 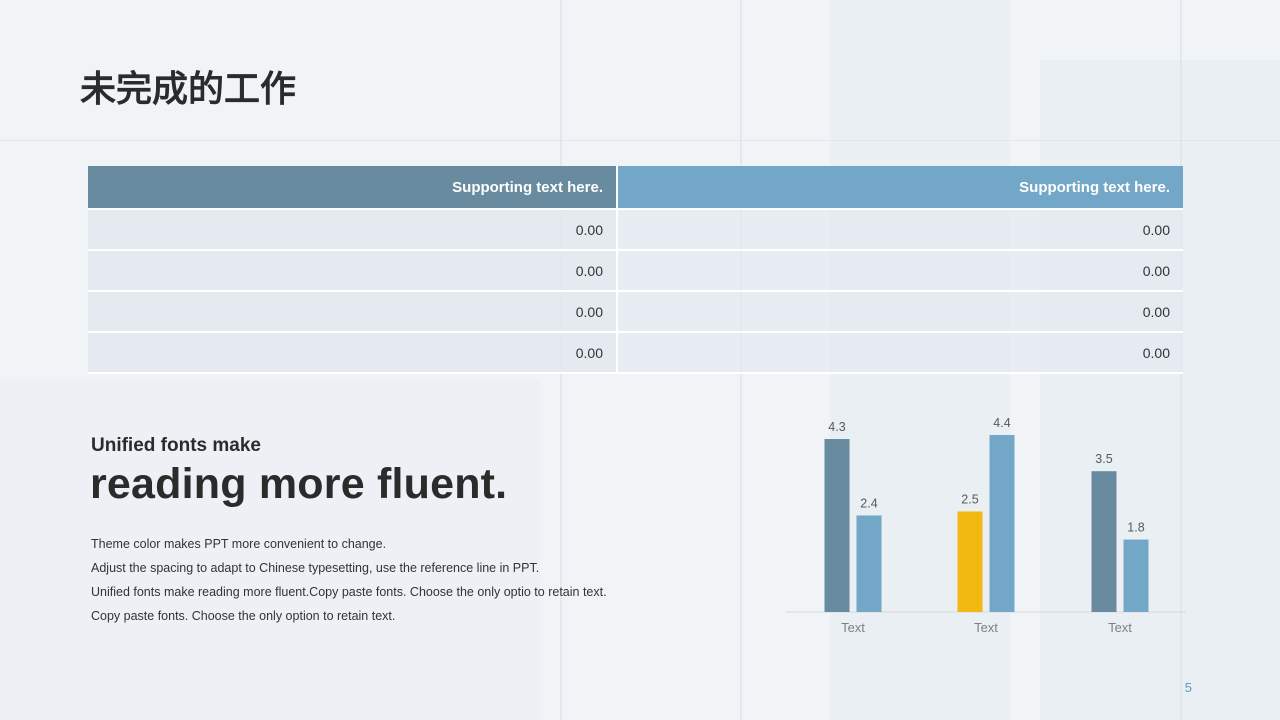 I want to click on text-heading: reading more fluent., so click(x=299, y=484).